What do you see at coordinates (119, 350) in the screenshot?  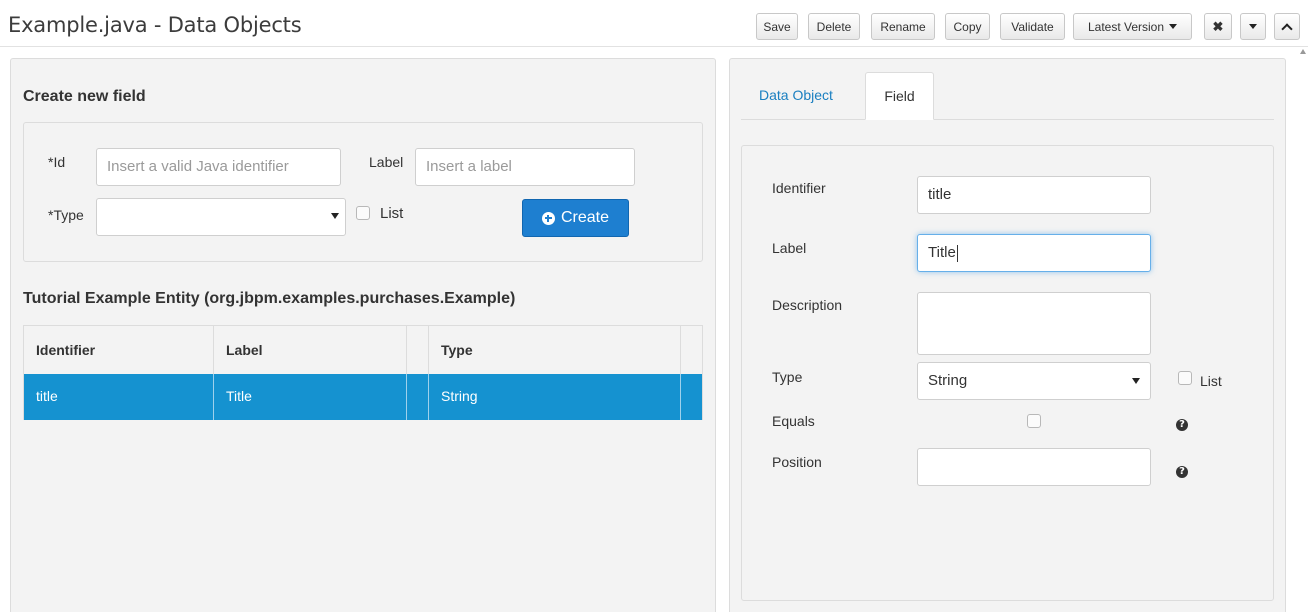 I see `column-header-identifier: Identifier` at bounding box center [119, 350].